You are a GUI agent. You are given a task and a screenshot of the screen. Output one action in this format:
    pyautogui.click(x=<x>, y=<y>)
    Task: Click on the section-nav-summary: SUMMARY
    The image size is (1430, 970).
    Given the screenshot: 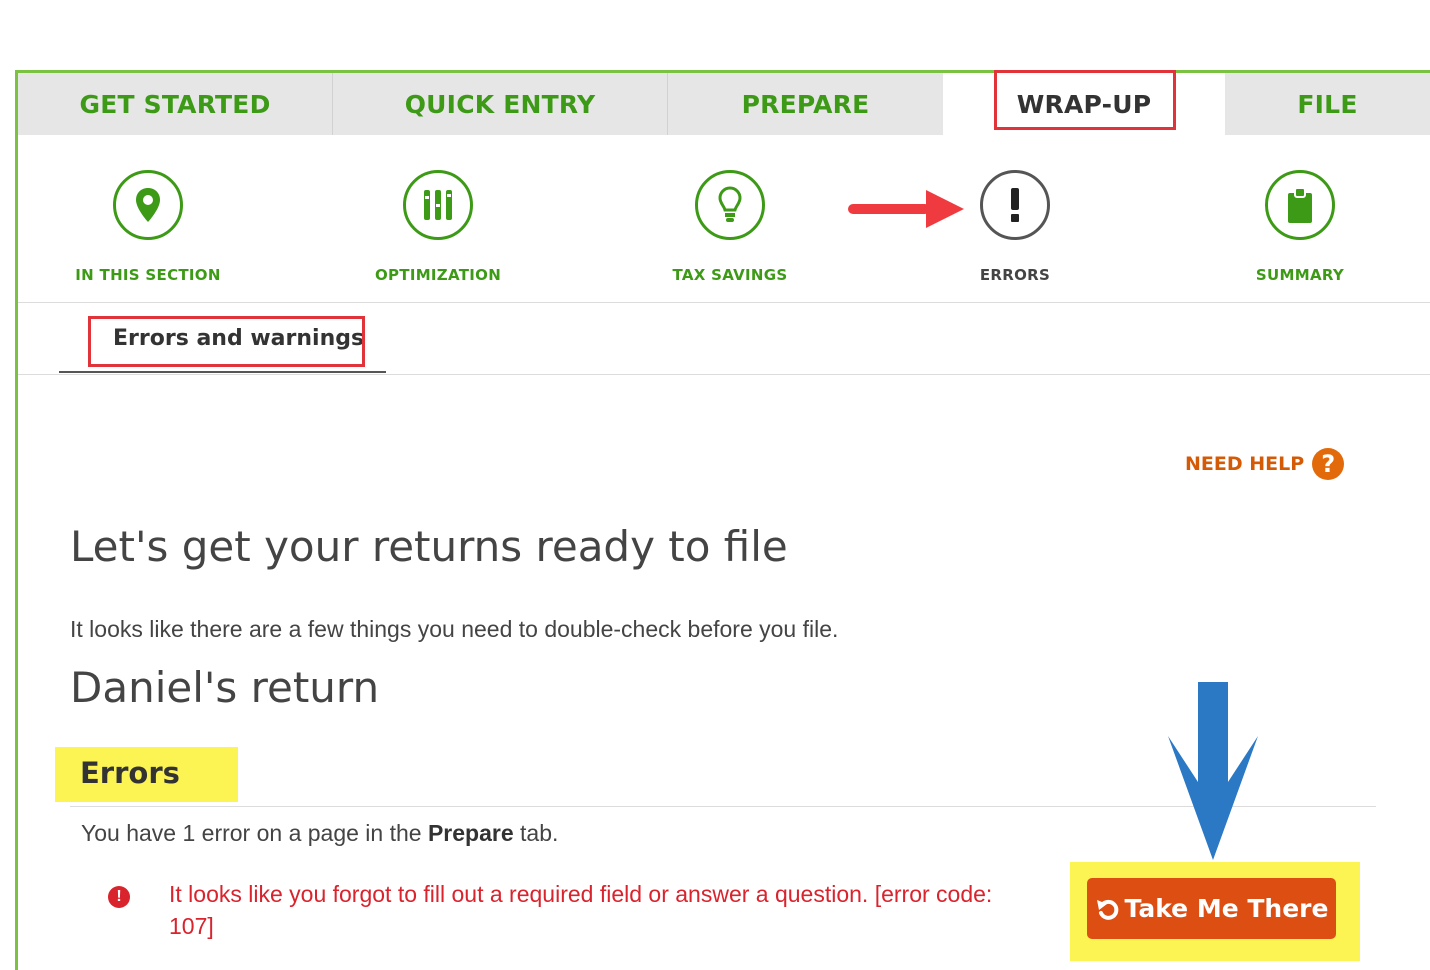 What is the action you would take?
    pyautogui.click(x=1300, y=227)
    